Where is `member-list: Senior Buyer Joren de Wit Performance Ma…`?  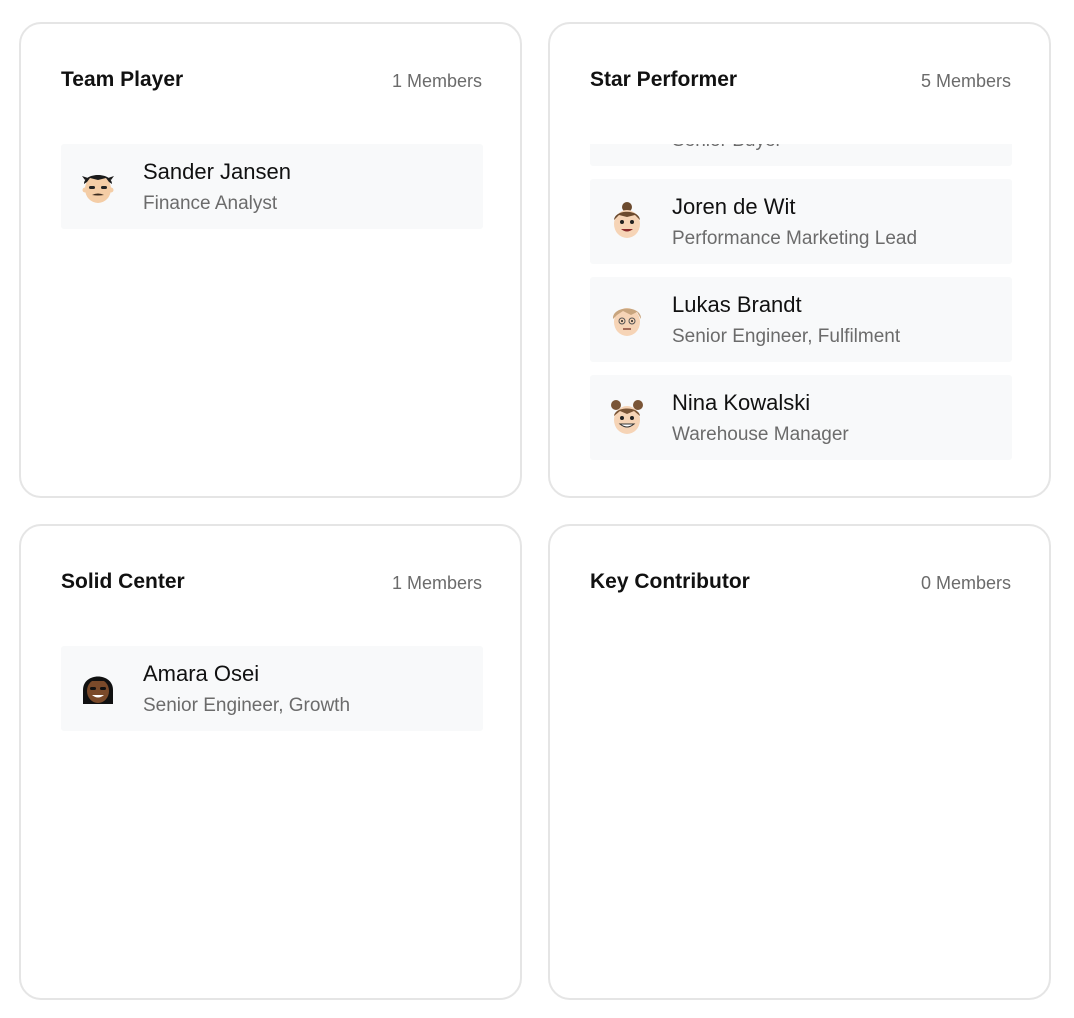 member-list: Senior Buyer Joren de Wit Performance Ma… is located at coordinates (801, 302).